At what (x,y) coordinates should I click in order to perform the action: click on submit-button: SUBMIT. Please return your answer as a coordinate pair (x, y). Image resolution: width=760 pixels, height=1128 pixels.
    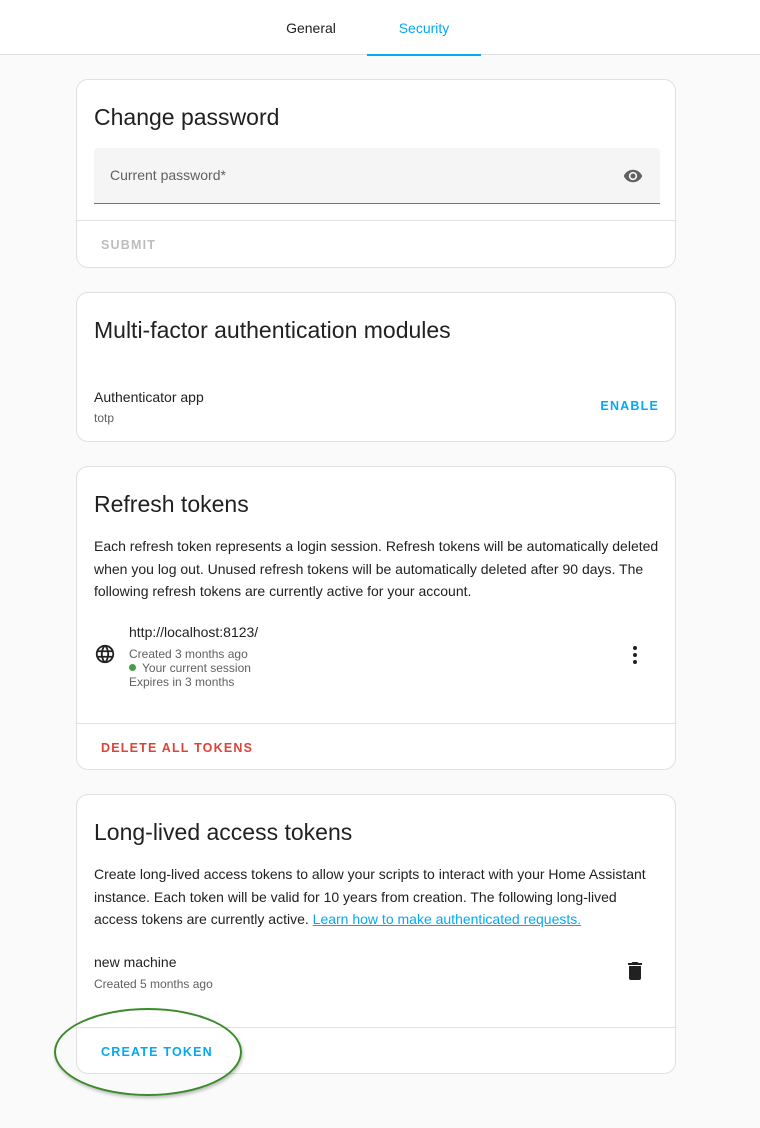
    Looking at the image, I should click on (128, 245).